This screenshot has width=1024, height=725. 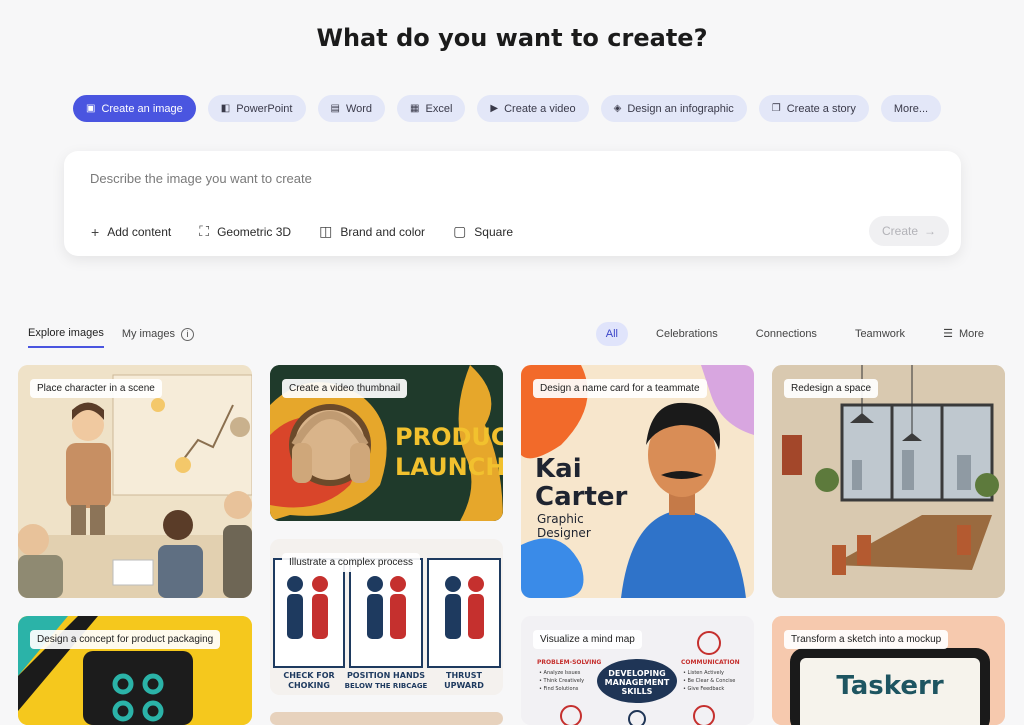 I want to click on chip-label: PowerPoint, so click(x=264, y=108).